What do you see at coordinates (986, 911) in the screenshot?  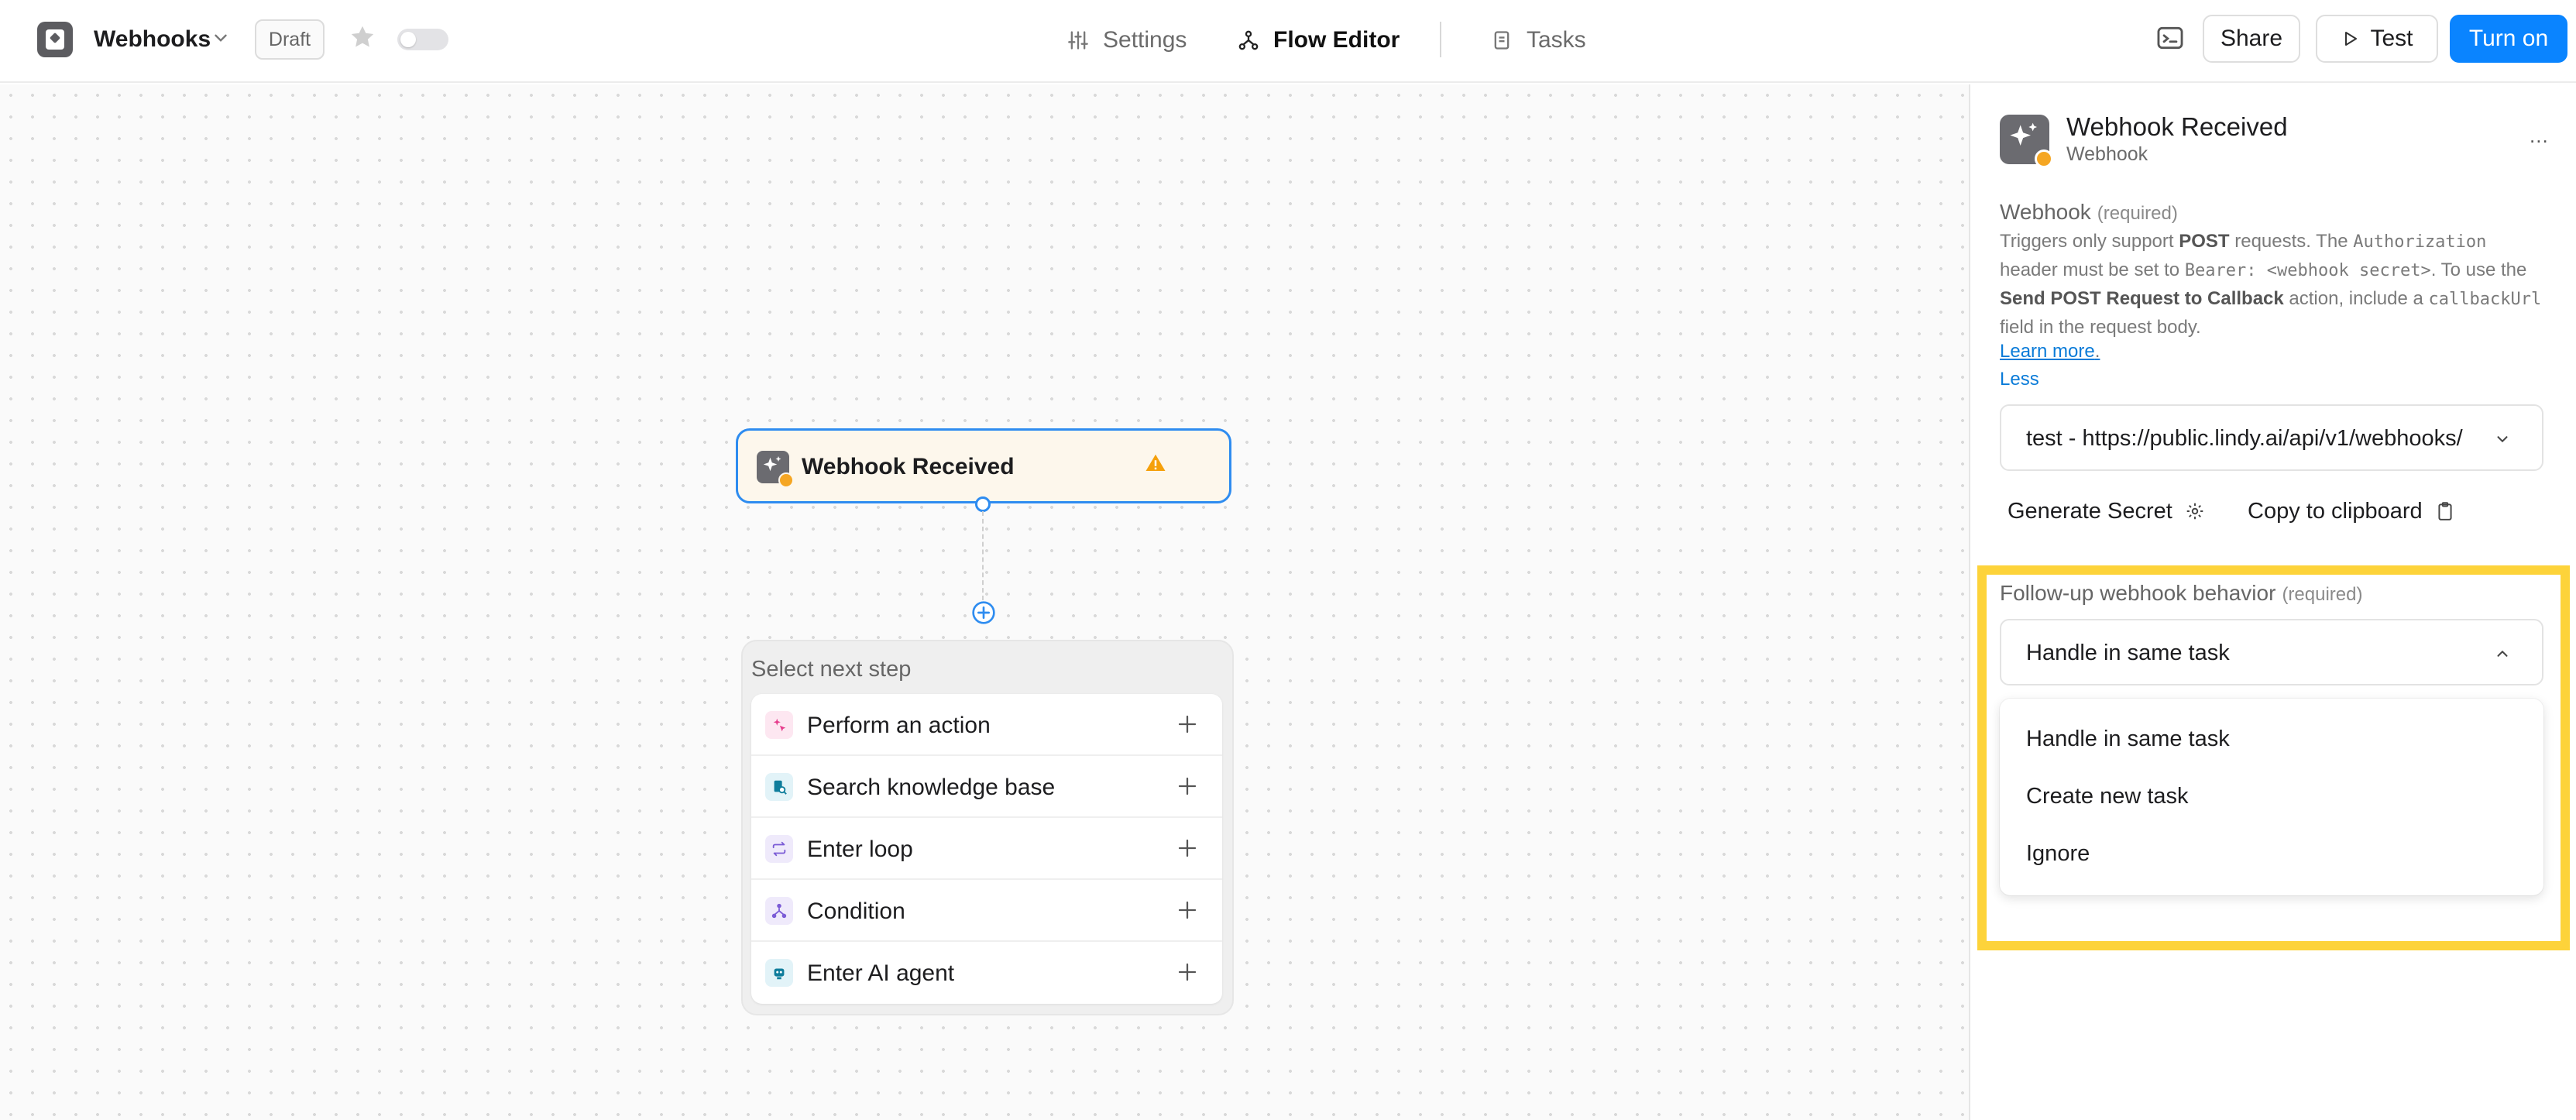 I see `step-option-condition: Condition` at bounding box center [986, 911].